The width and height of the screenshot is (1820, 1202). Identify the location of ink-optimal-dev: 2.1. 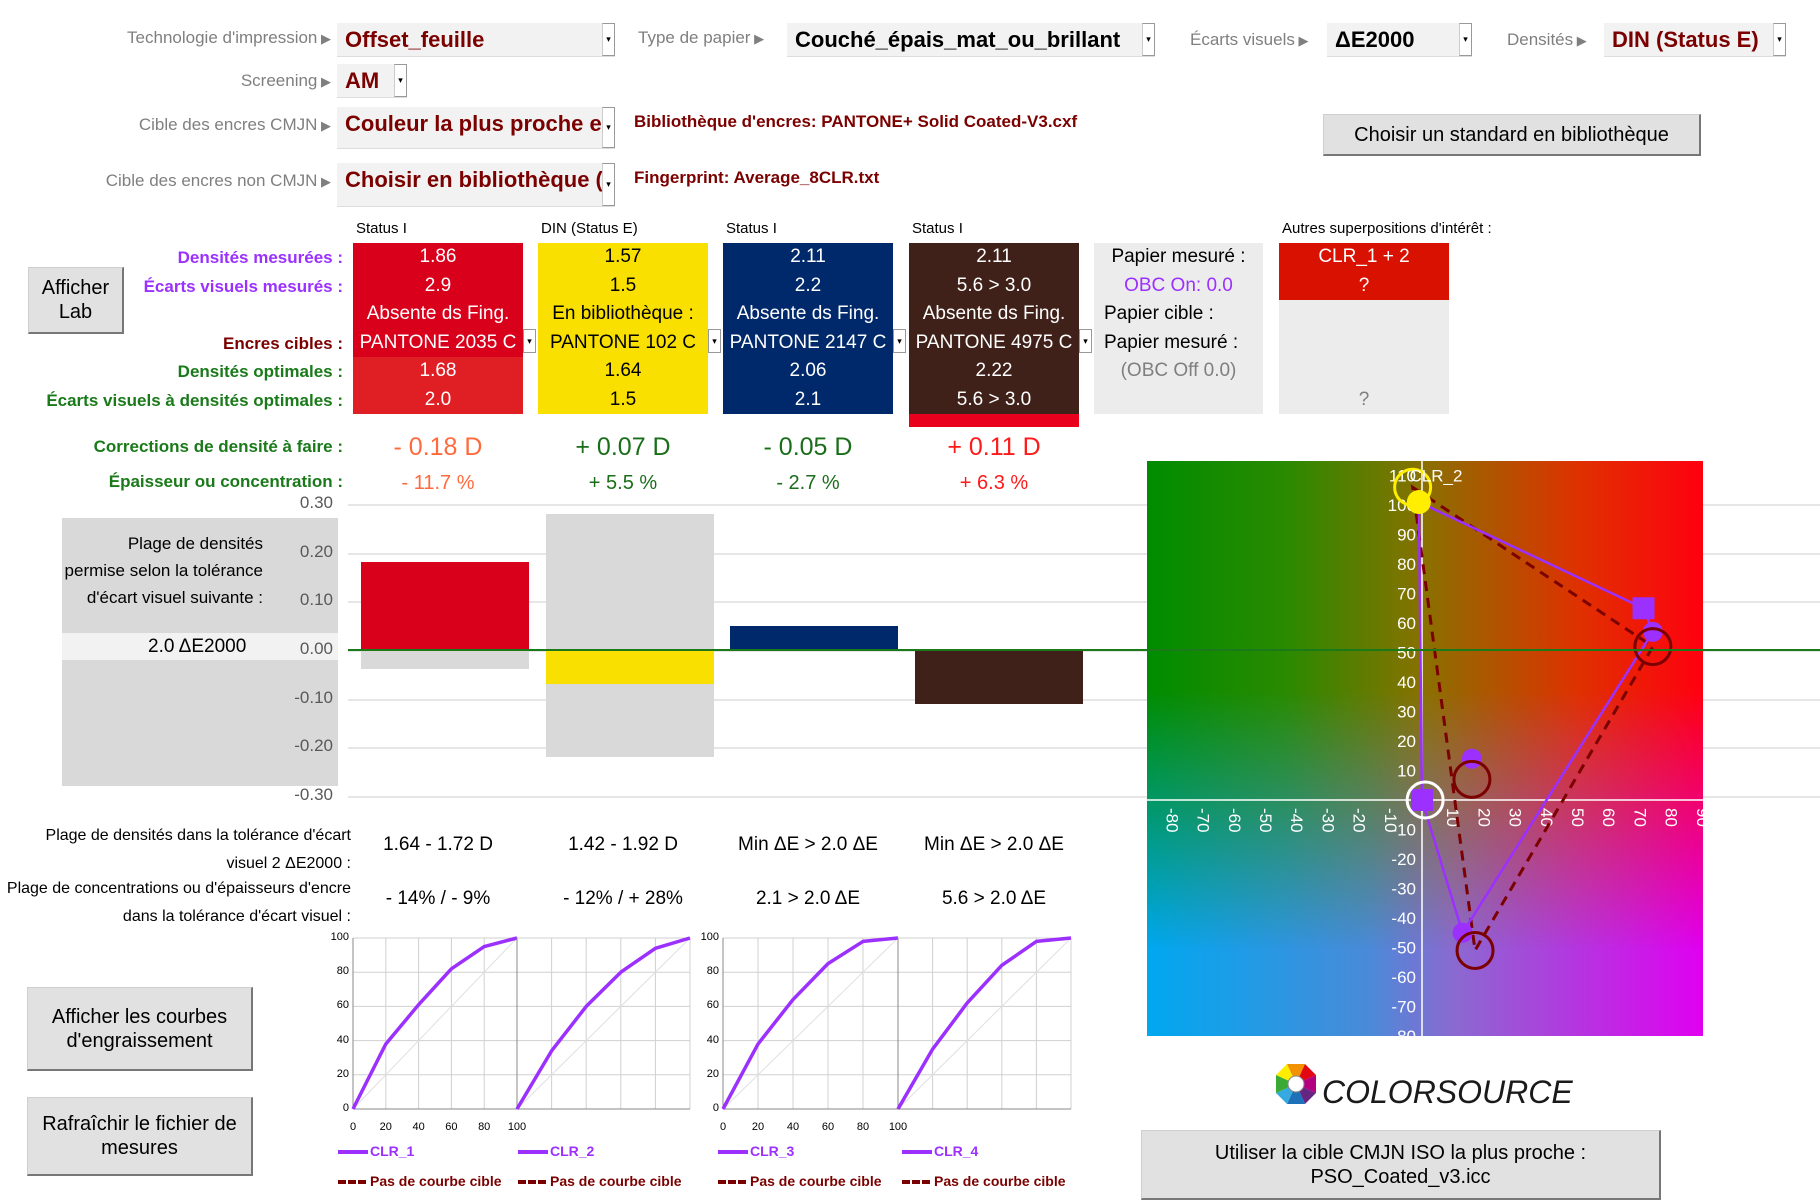
(808, 399).